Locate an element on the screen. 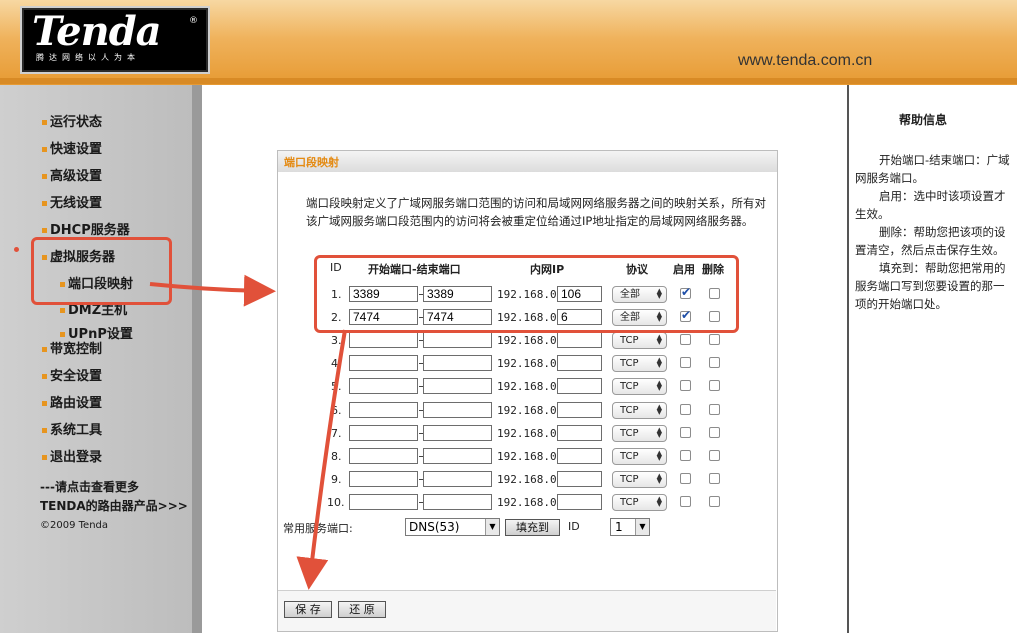 The width and height of the screenshot is (1017, 633). arrow-to-save is located at coordinates (321, 459).